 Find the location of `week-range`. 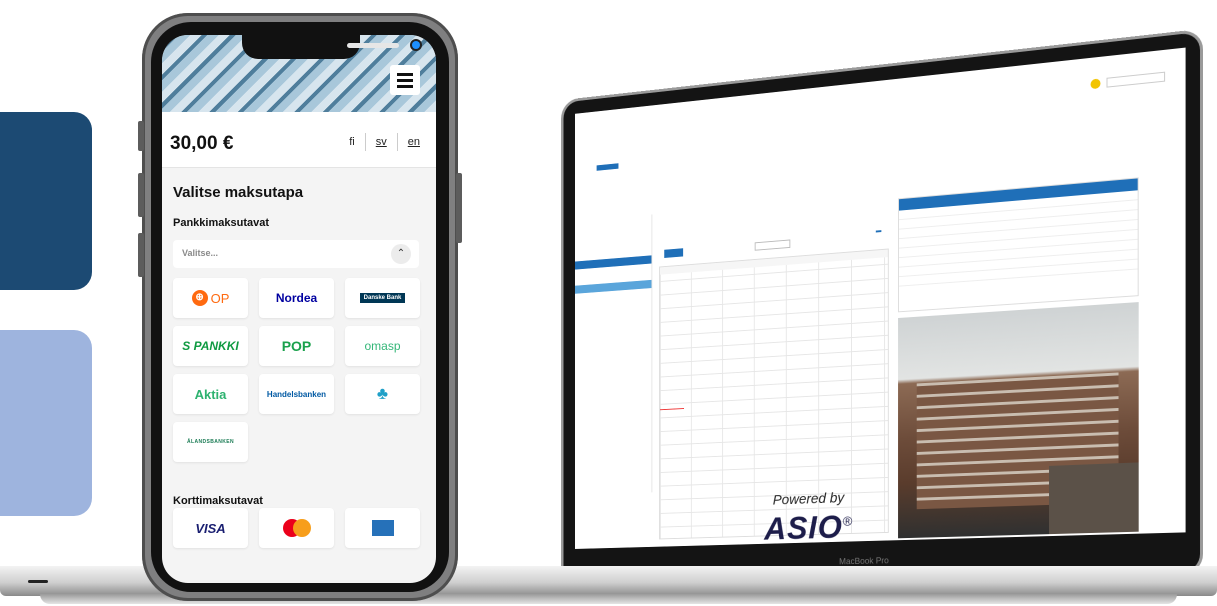

week-range is located at coordinates (772, 245).